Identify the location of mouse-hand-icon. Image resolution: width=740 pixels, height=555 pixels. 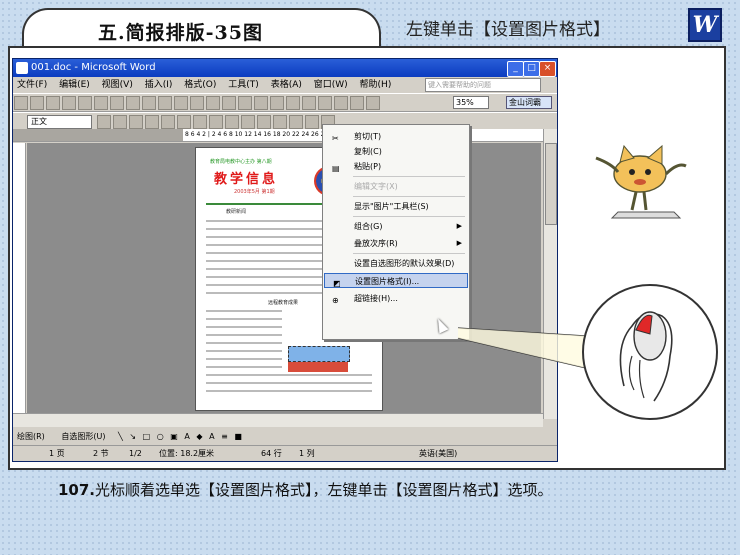
(646, 356).